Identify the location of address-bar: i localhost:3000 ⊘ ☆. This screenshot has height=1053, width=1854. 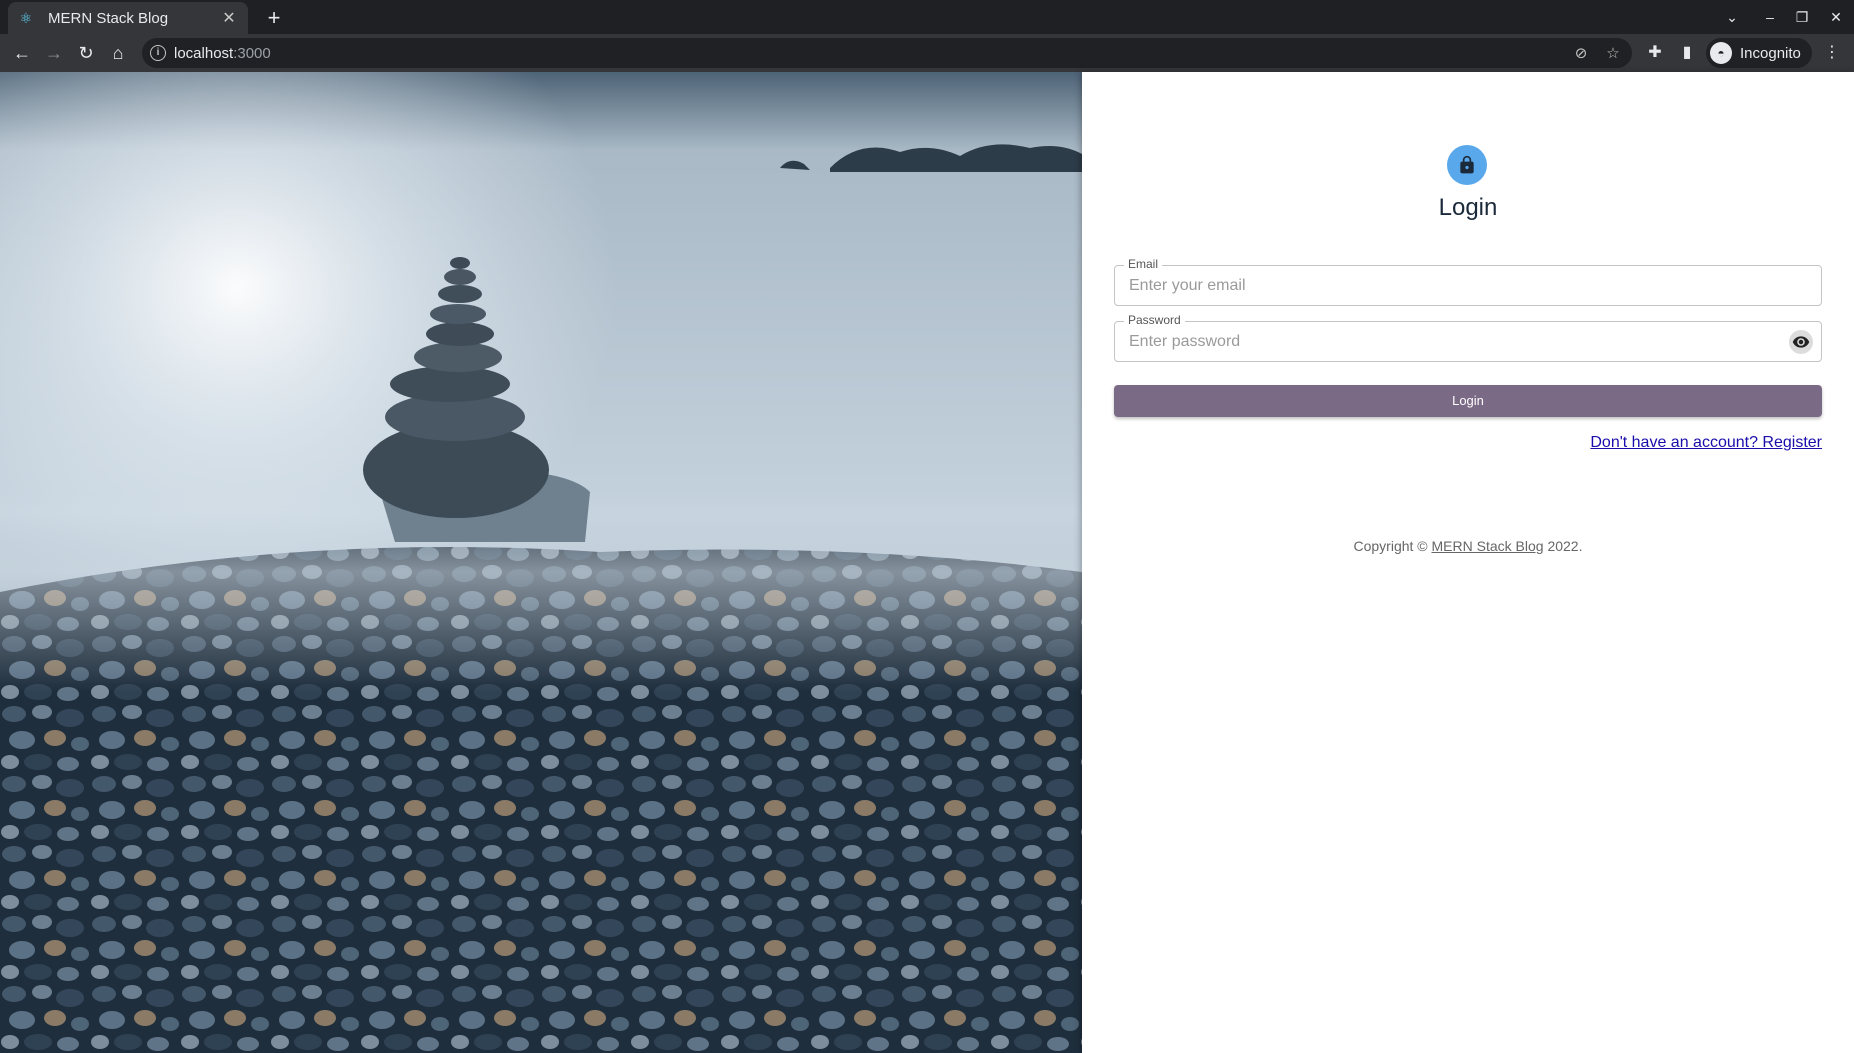
(887, 53).